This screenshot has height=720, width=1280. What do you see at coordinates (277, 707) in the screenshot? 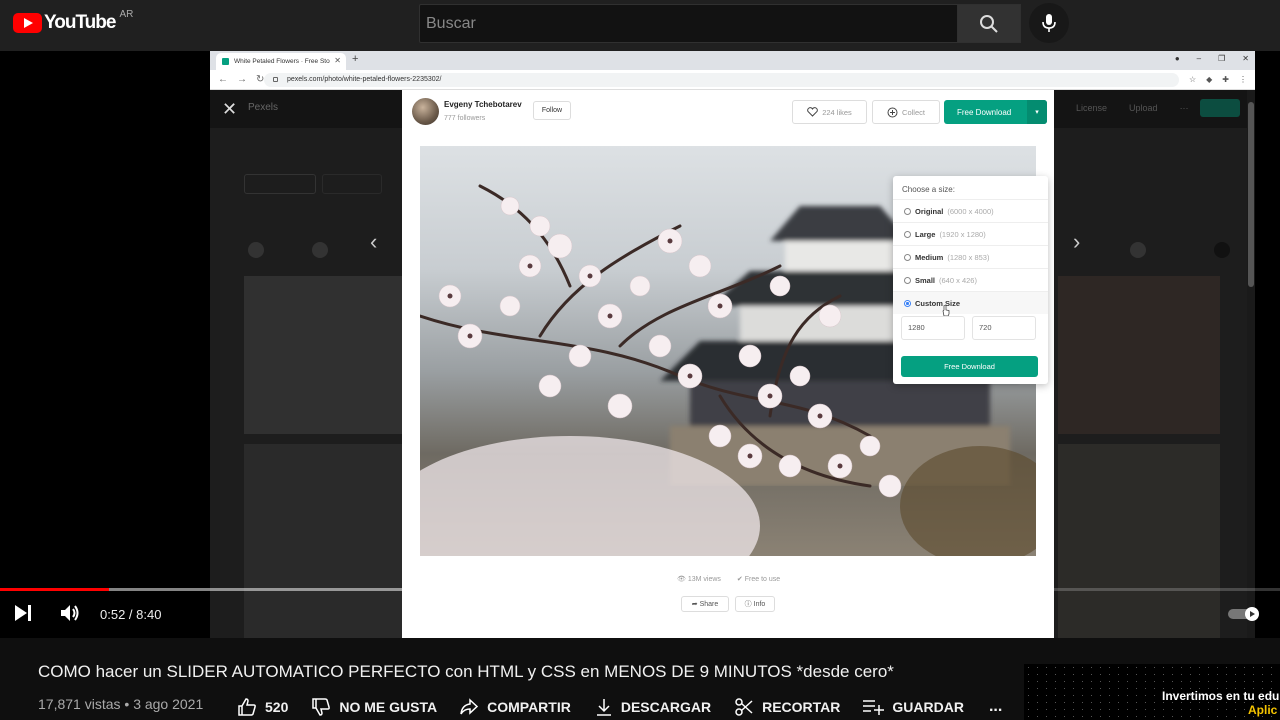
I see `like-count: 520` at bounding box center [277, 707].